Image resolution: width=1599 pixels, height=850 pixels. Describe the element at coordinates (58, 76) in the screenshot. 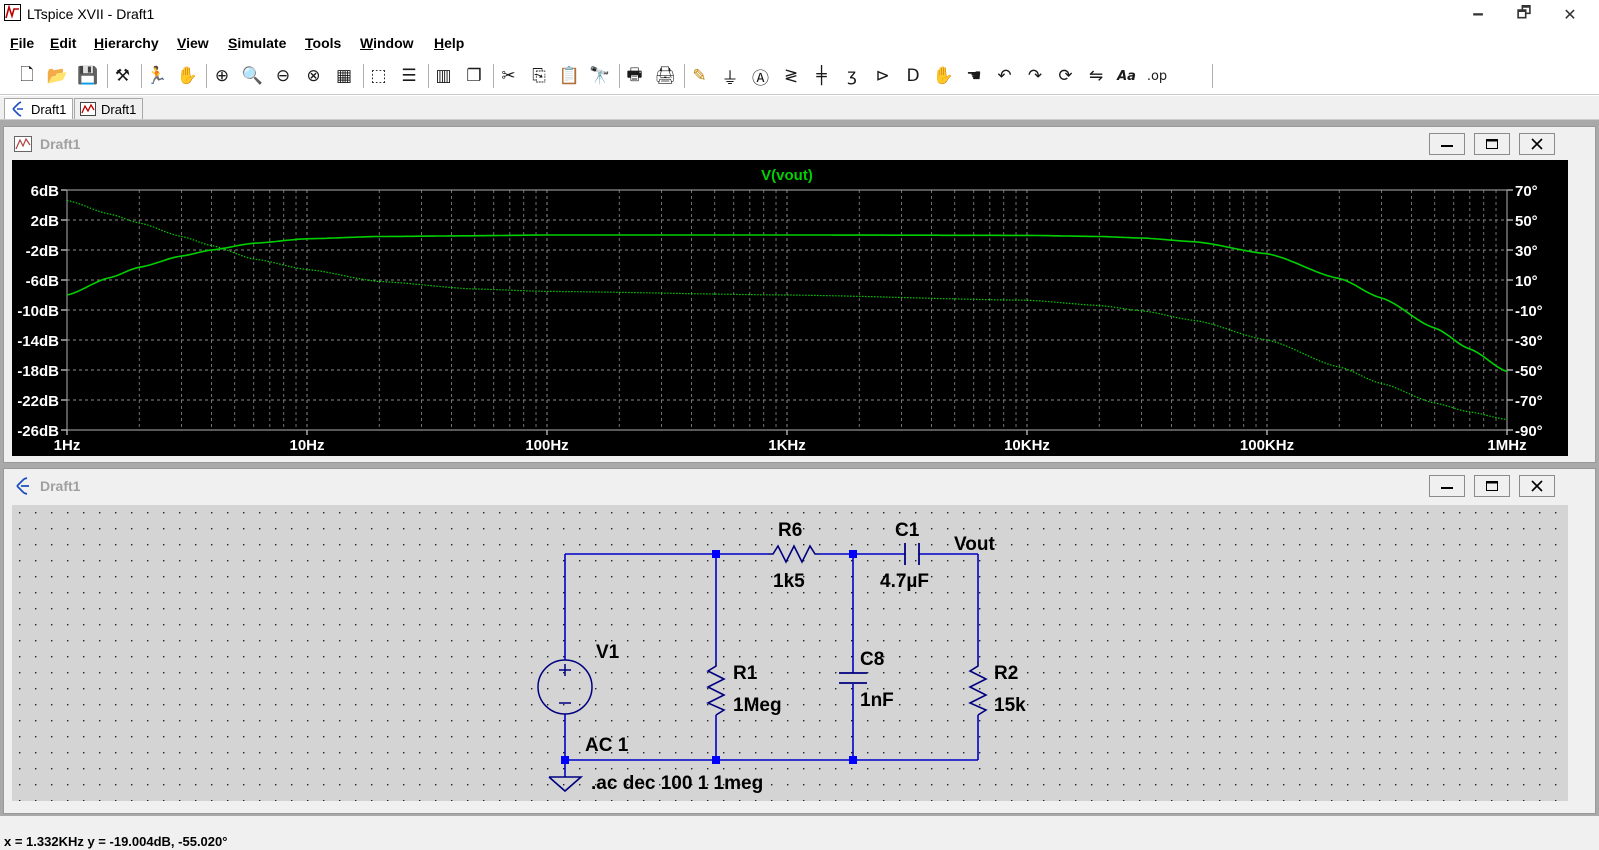

I see `open-button: 📂` at that location.